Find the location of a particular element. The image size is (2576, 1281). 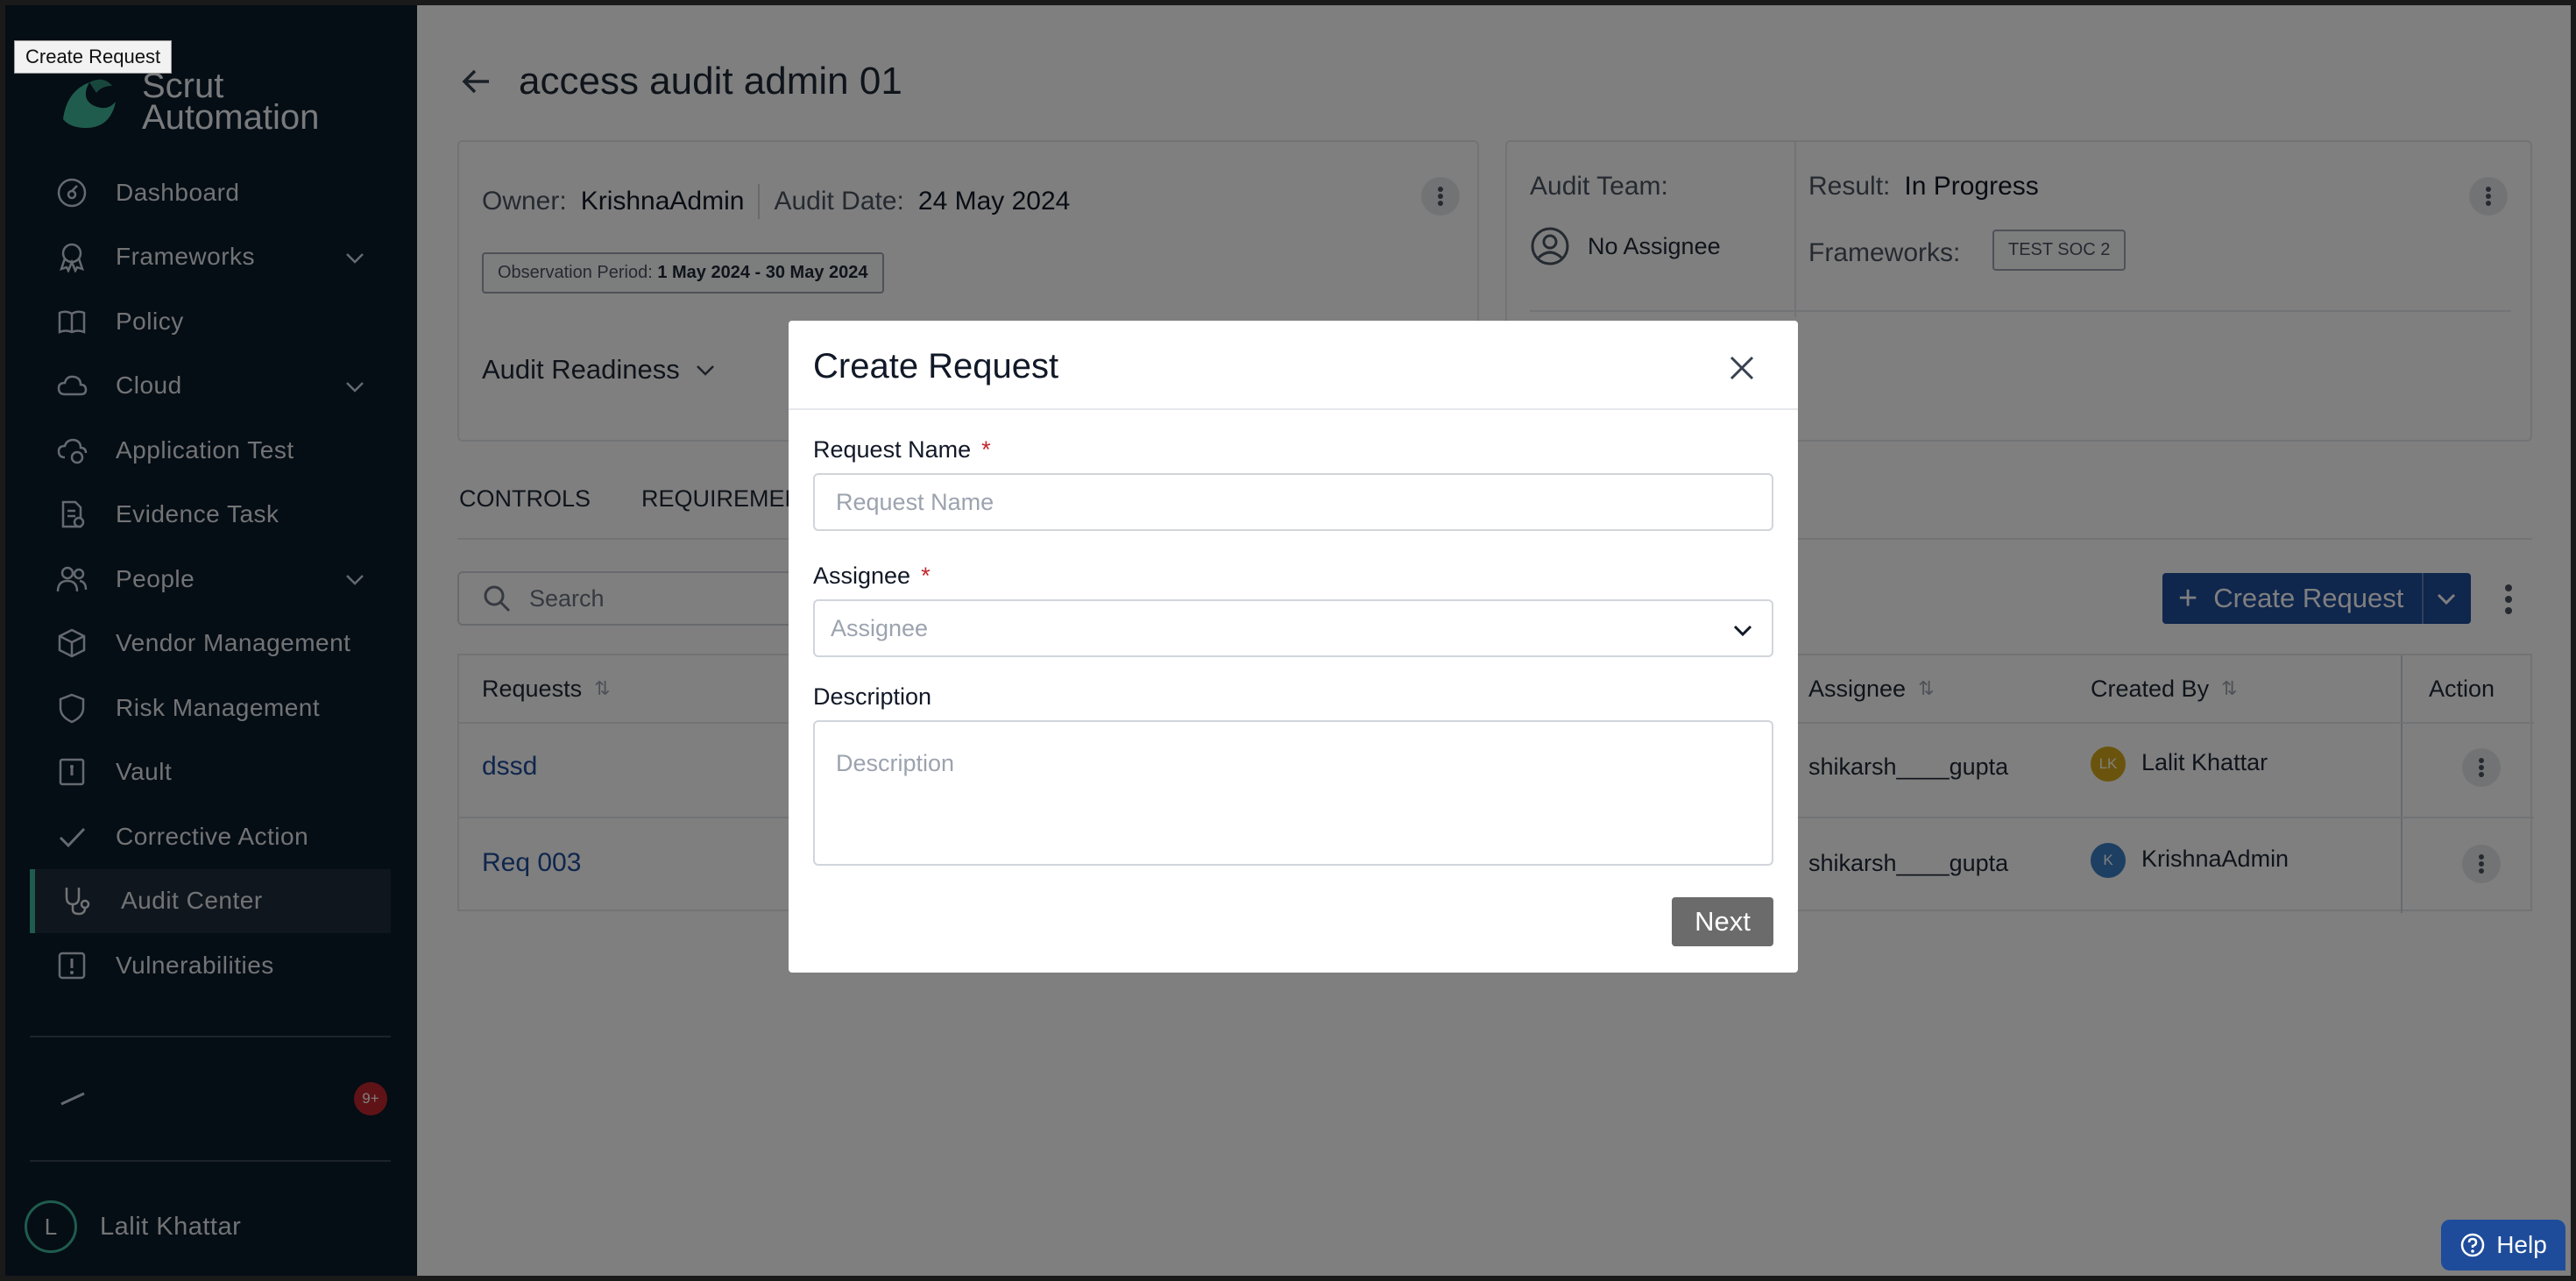

request-name-input: Request Name is located at coordinates (1293, 502).